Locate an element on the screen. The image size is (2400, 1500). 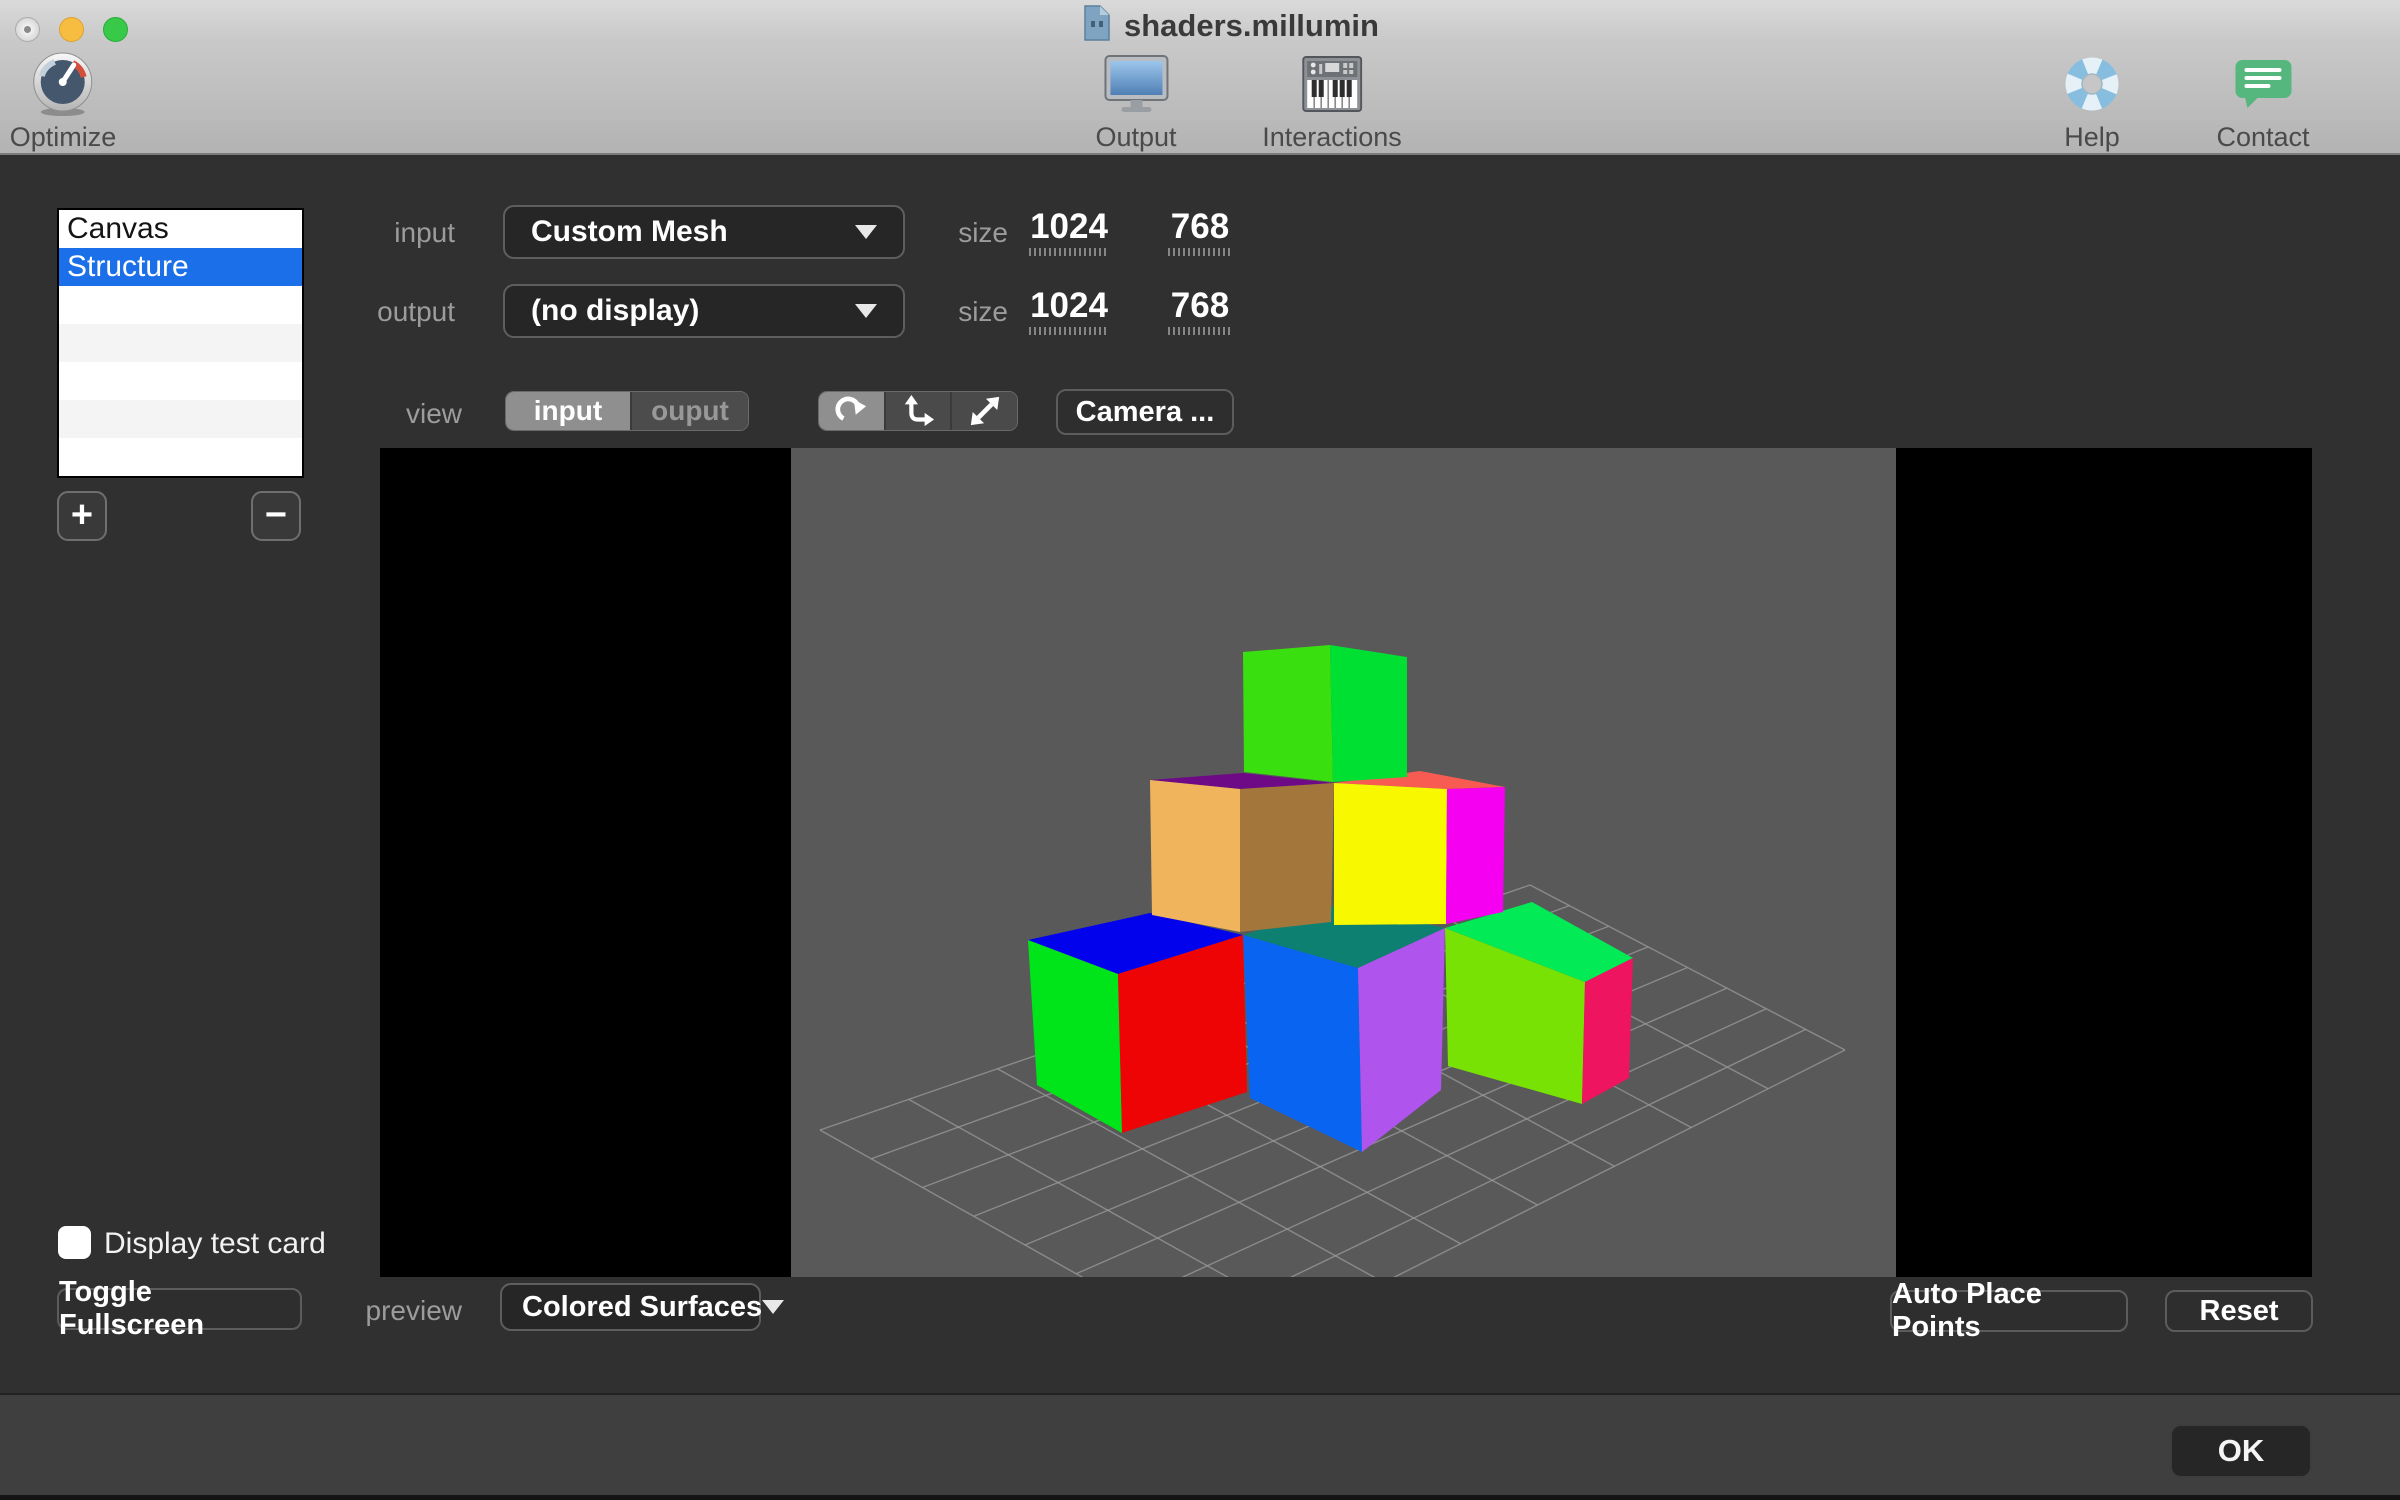
close-window-button is located at coordinates (27, 29).